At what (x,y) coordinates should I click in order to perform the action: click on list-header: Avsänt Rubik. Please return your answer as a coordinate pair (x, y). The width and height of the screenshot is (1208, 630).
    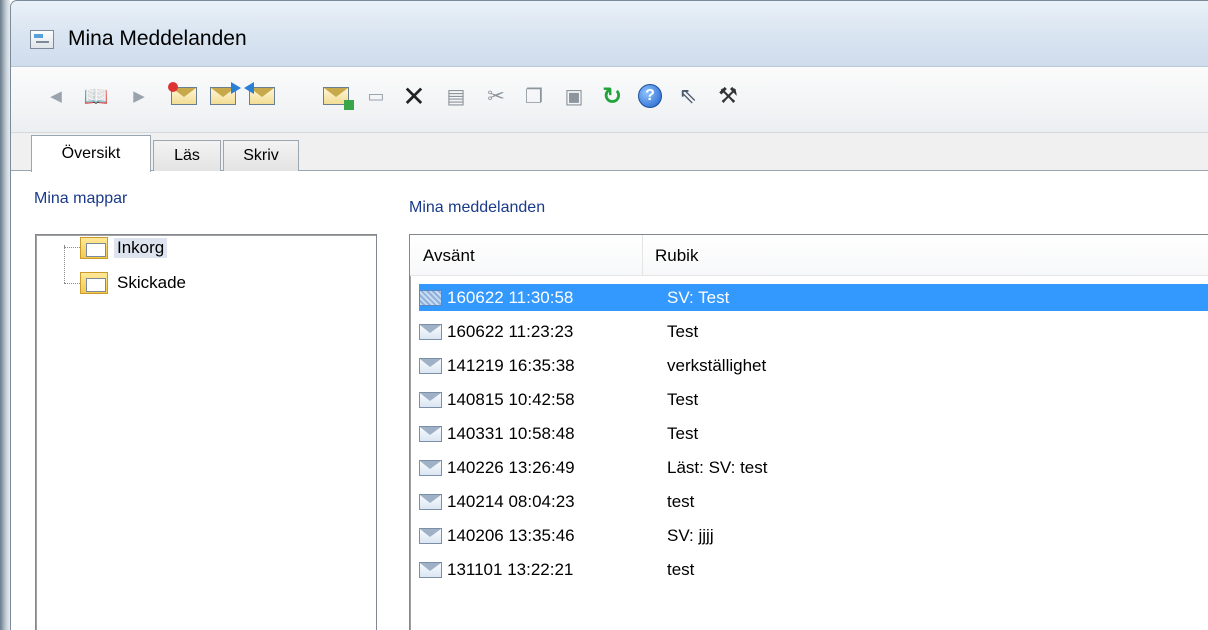
    Looking at the image, I should click on (809, 255).